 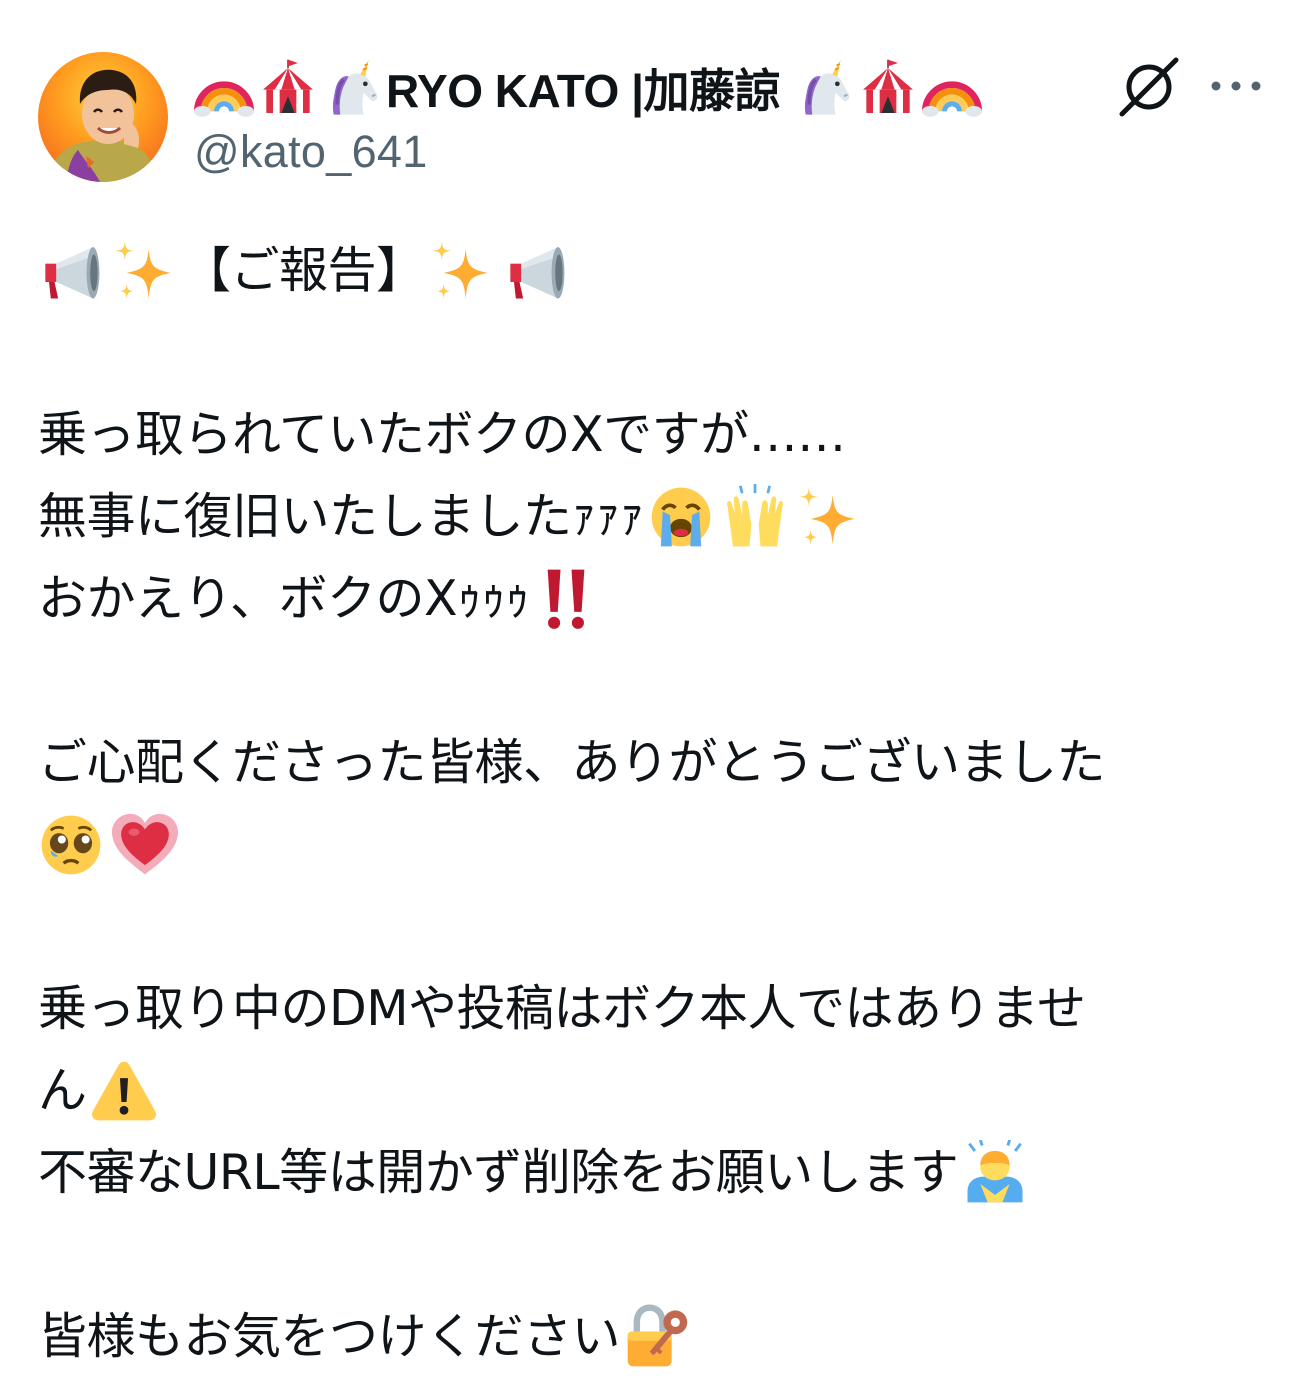 What do you see at coordinates (658, 271) in the screenshot?
I see `tweet-line: 【ご報告】` at bounding box center [658, 271].